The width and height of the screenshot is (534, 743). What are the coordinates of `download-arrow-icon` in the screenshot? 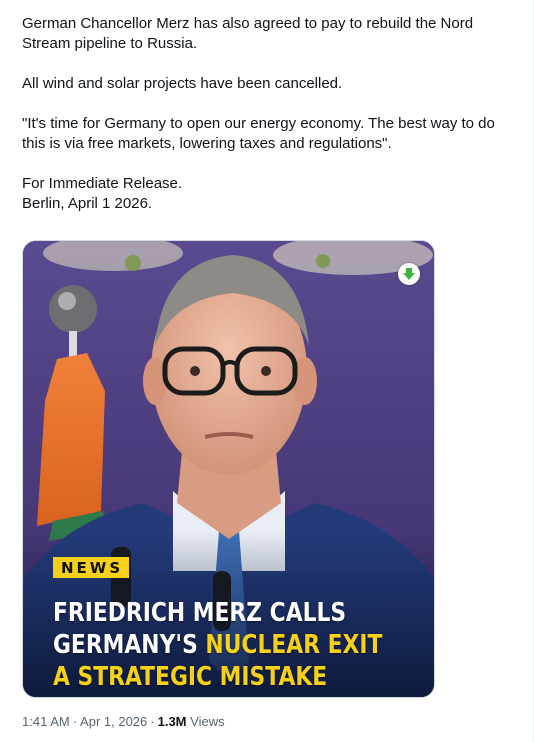 It's located at (409, 274).